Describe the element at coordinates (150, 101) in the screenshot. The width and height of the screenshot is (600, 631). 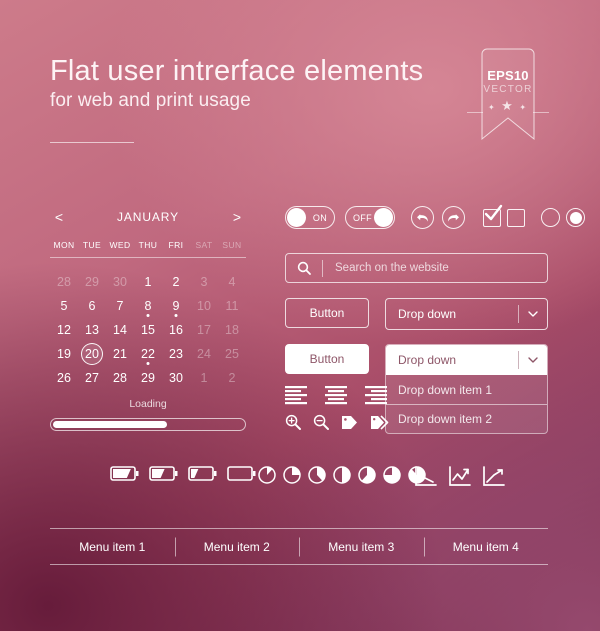
I see `page-subtitle: for web and print usage` at that location.